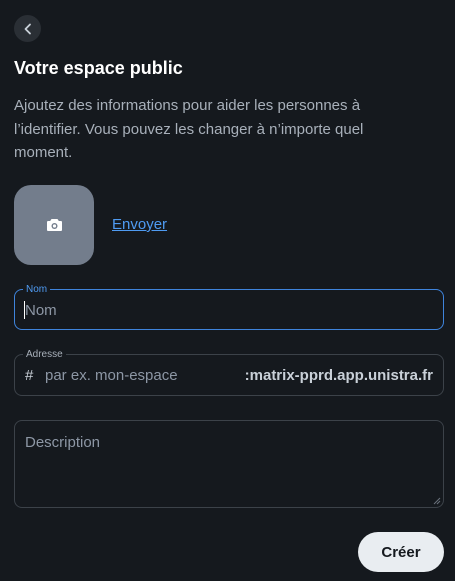  I want to click on address-input: par ex. mon-espace, so click(111, 376).